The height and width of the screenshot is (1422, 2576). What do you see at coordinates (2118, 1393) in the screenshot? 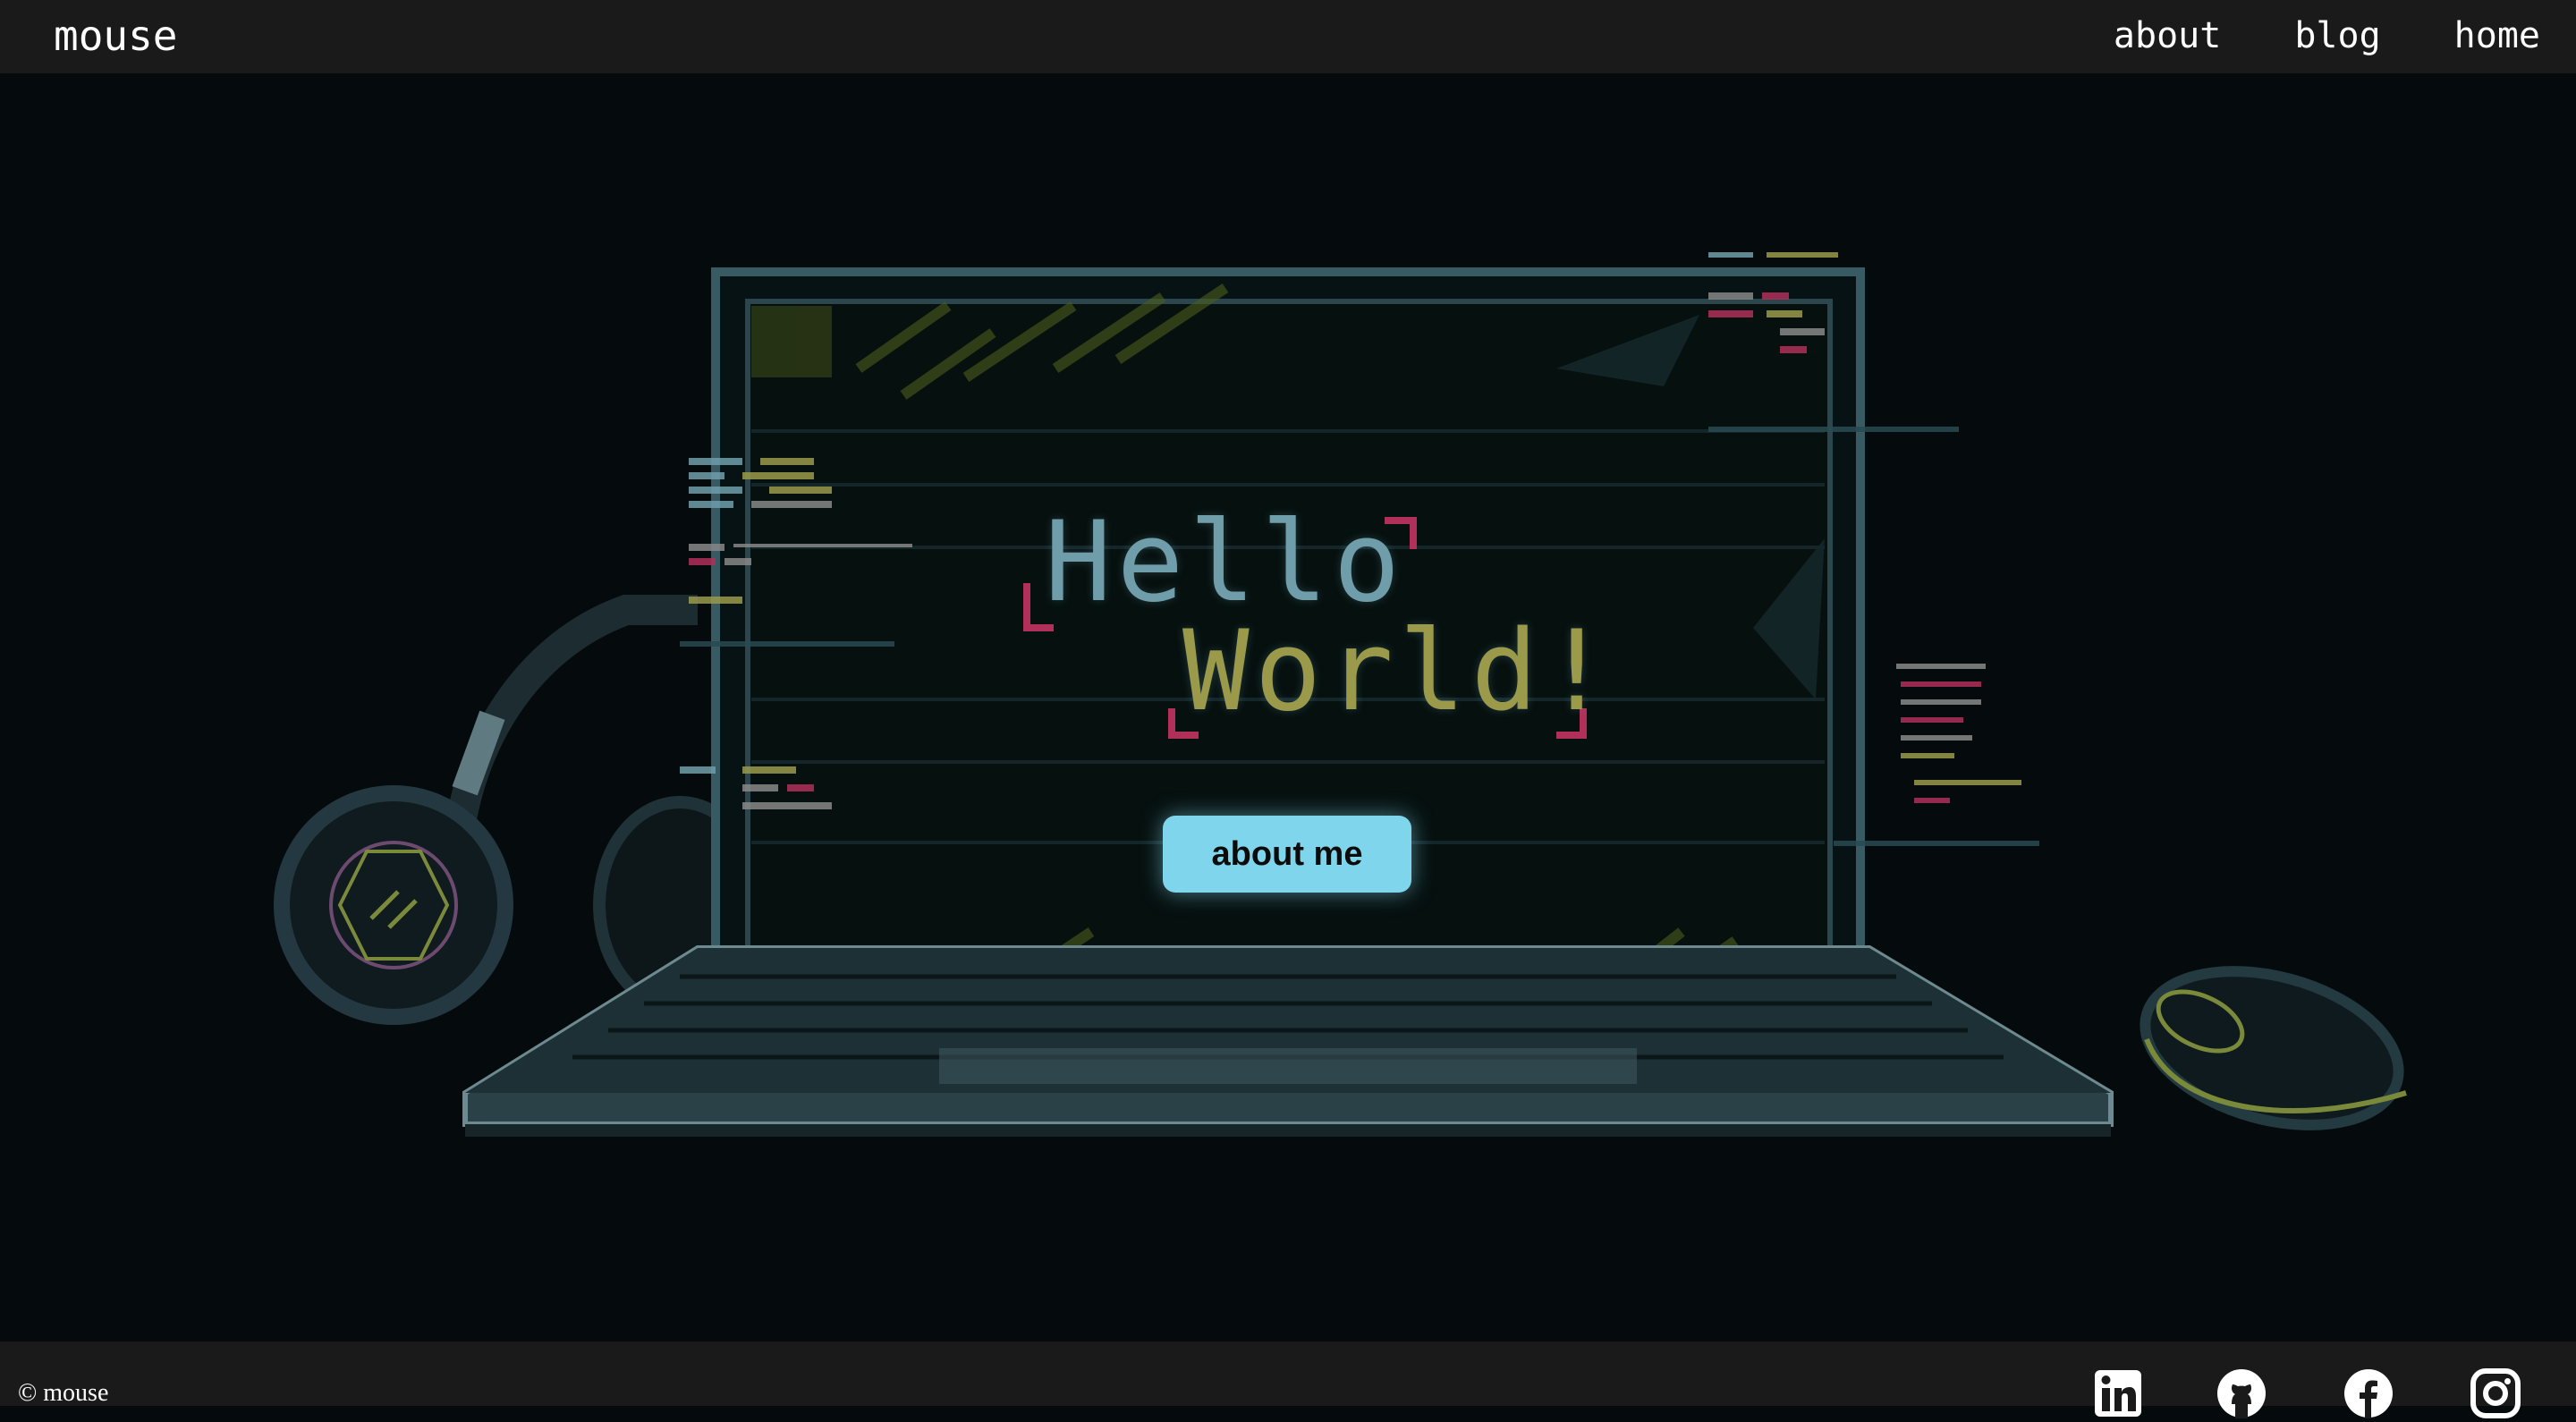
I see `linkedin-icon` at bounding box center [2118, 1393].